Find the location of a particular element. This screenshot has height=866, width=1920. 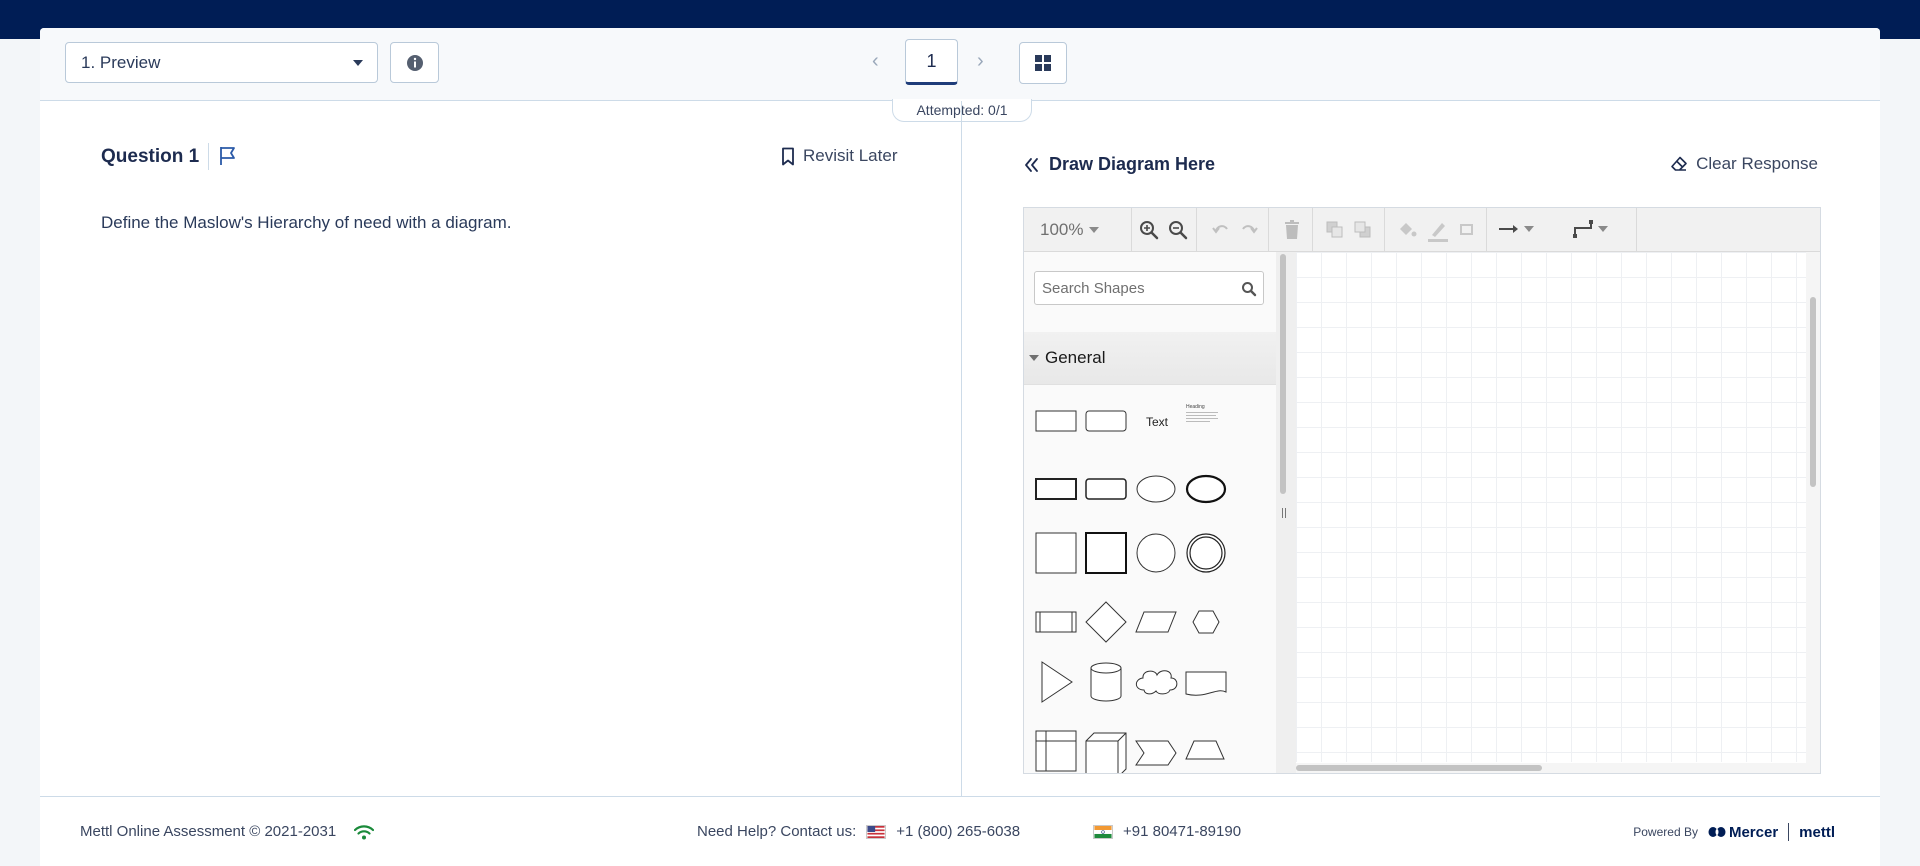

shape-cloud is located at coordinates (1156, 682).